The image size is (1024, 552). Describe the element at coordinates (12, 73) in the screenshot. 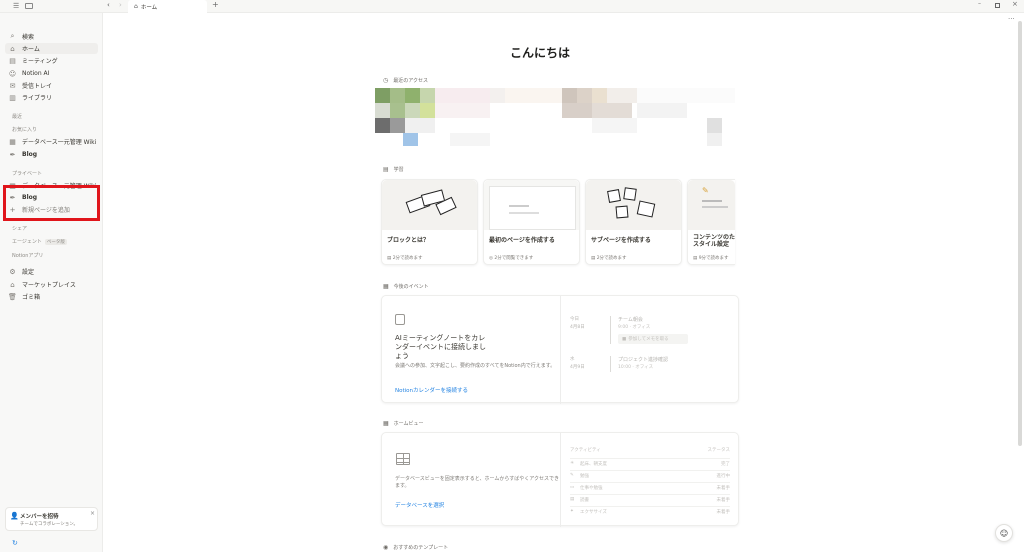

I see `ai-icon: ☺` at that location.